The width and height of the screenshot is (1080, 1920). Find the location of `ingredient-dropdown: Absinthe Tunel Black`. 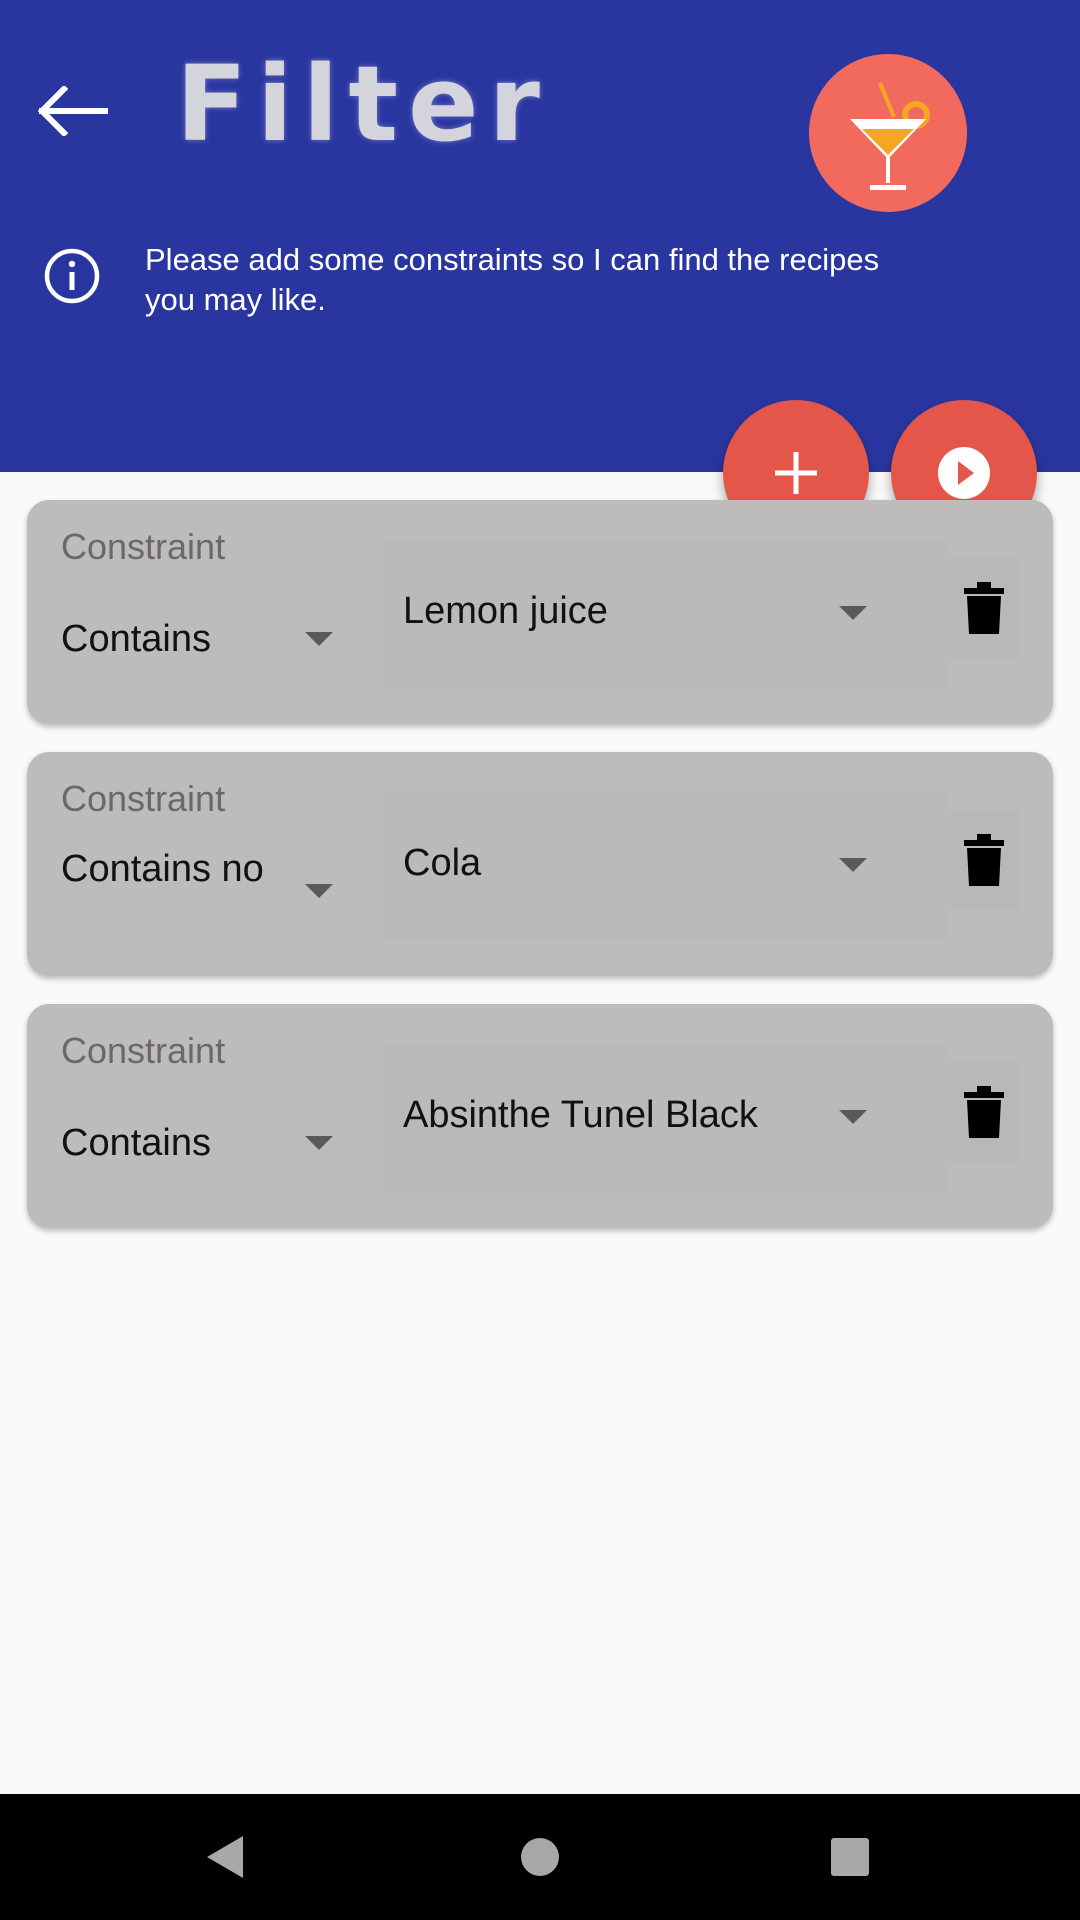

ingredient-dropdown: Absinthe Tunel Black is located at coordinates (666, 1118).